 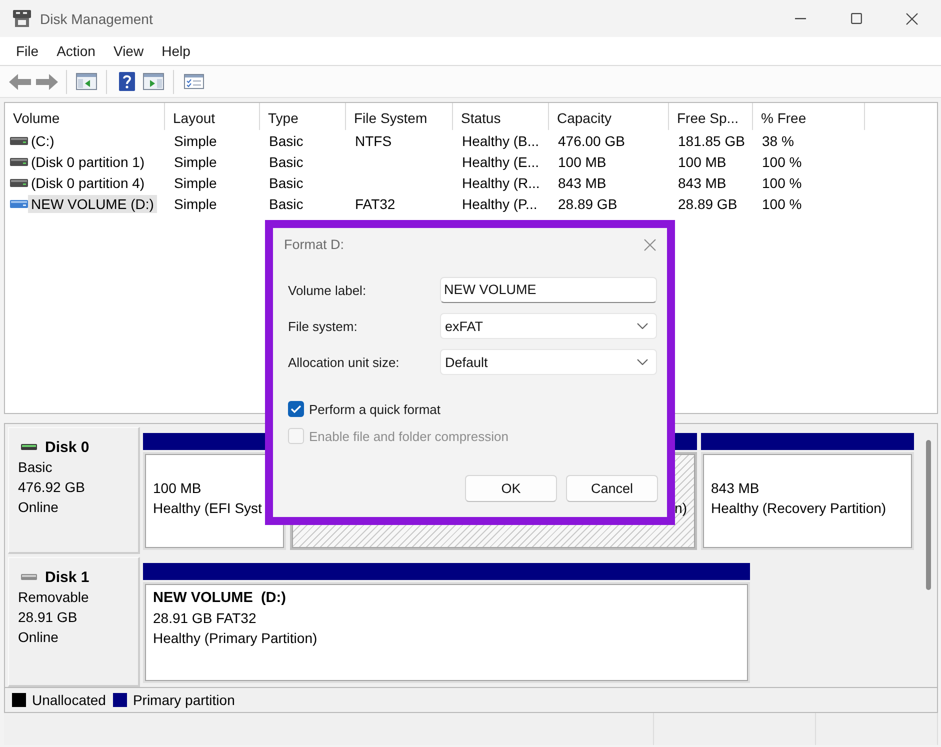 What do you see at coordinates (88, 161) in the screenshot?
I see `table-cell: (Disk 0 partition 1)` at bounding box center [88, 161].